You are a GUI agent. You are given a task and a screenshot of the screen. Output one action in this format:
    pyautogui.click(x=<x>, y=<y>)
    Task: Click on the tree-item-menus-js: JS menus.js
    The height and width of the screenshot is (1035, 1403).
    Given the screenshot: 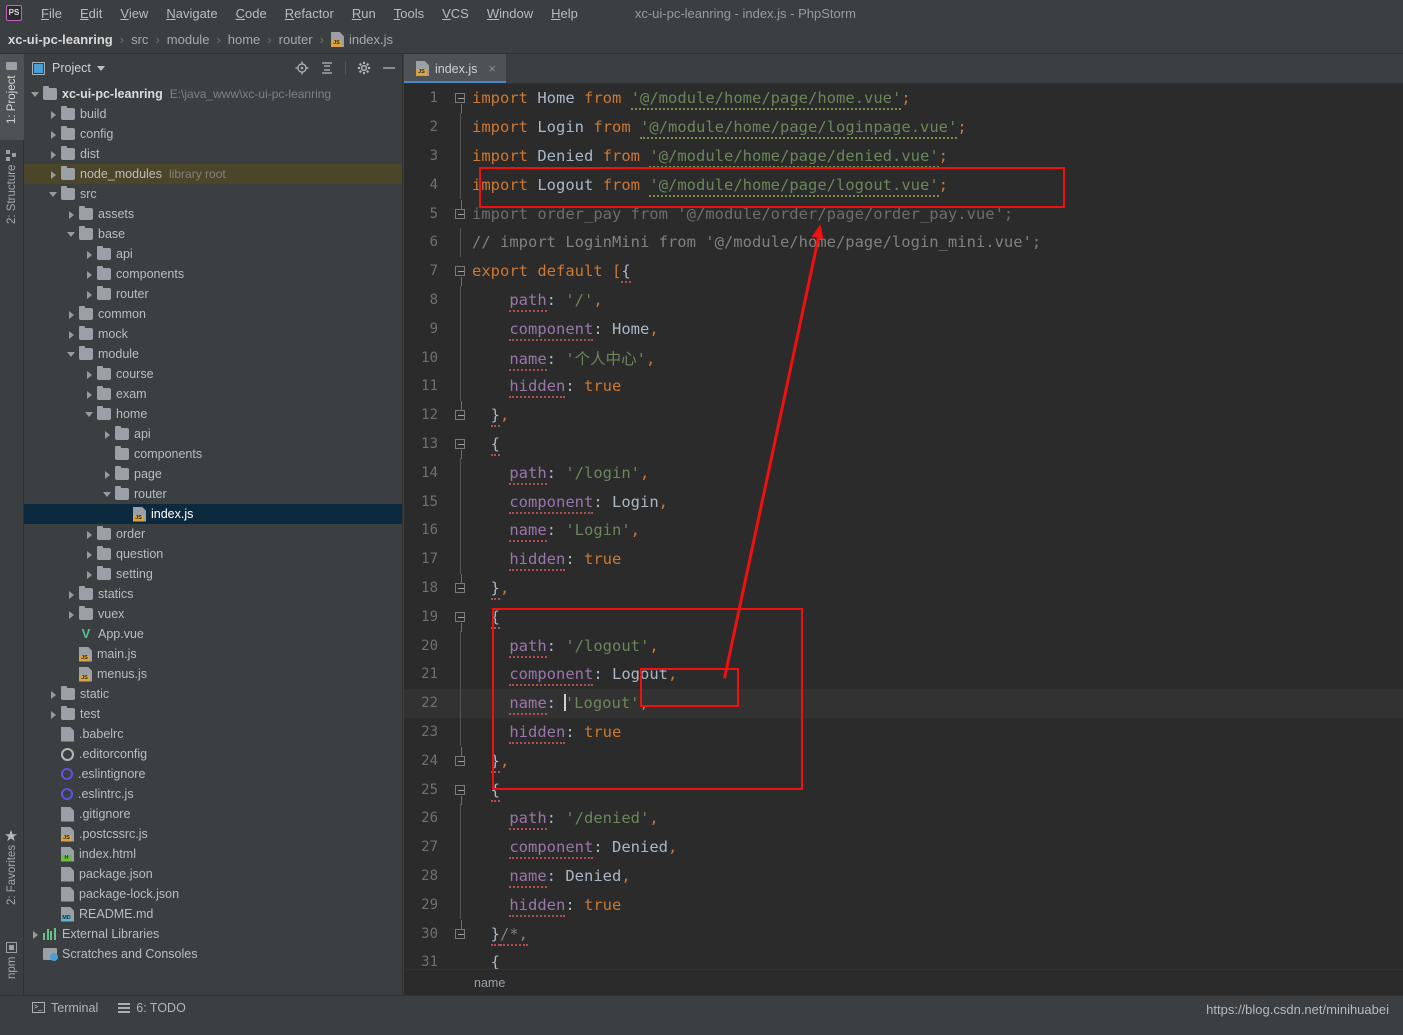 What is the action you would take?
    pyautogui.click(x=213, y=674)
    